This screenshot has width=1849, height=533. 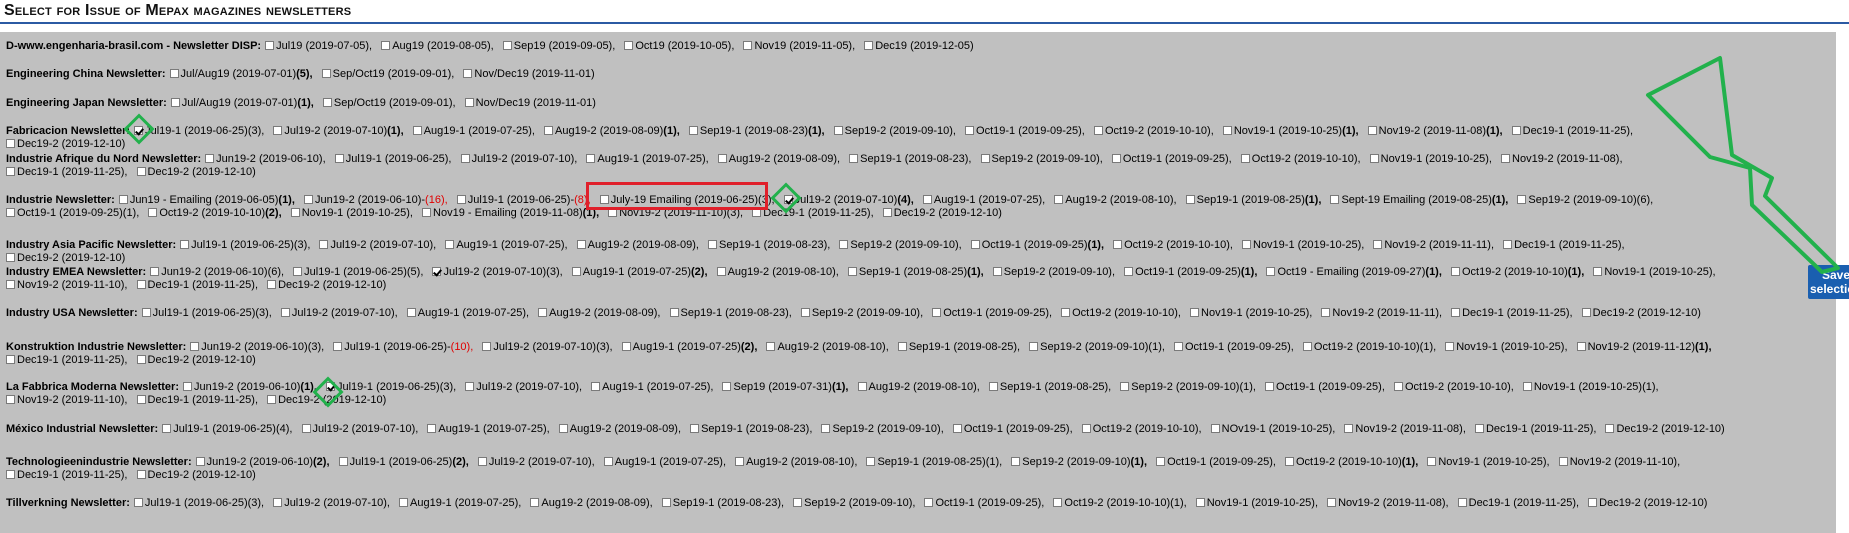 What do you see at coordinates (510, 213) in the screenshot?
I see `issue-option: Nov19 - Emailing (2019-11-08)(1),` at bounding box center [510, 213].